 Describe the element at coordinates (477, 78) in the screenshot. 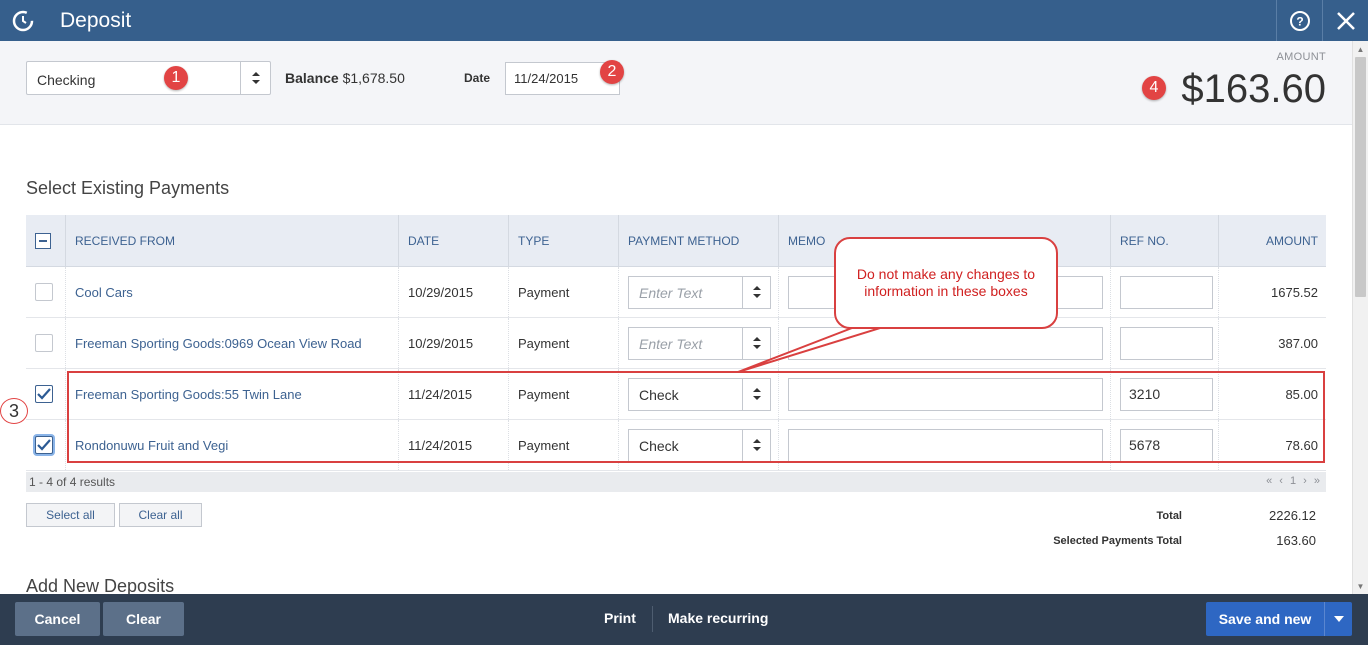

I see `date-label: Date` at that location.